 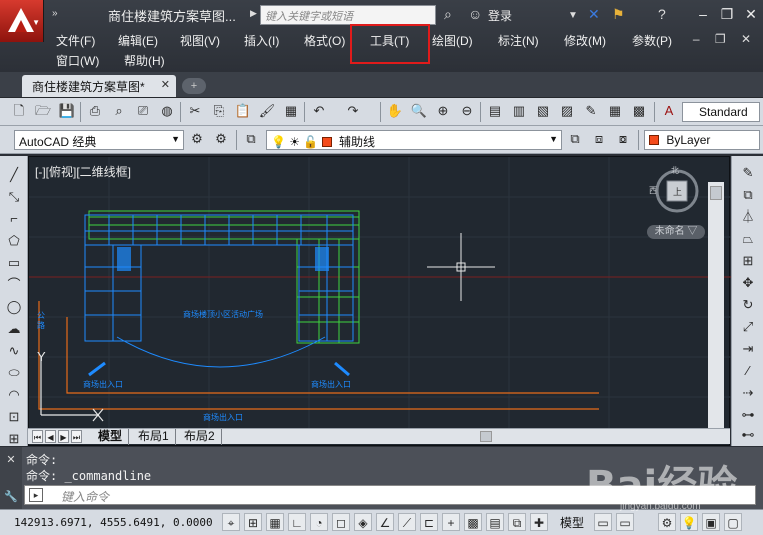 I want to click on menu-insert: 插入(I), so click(x=261, y=40).